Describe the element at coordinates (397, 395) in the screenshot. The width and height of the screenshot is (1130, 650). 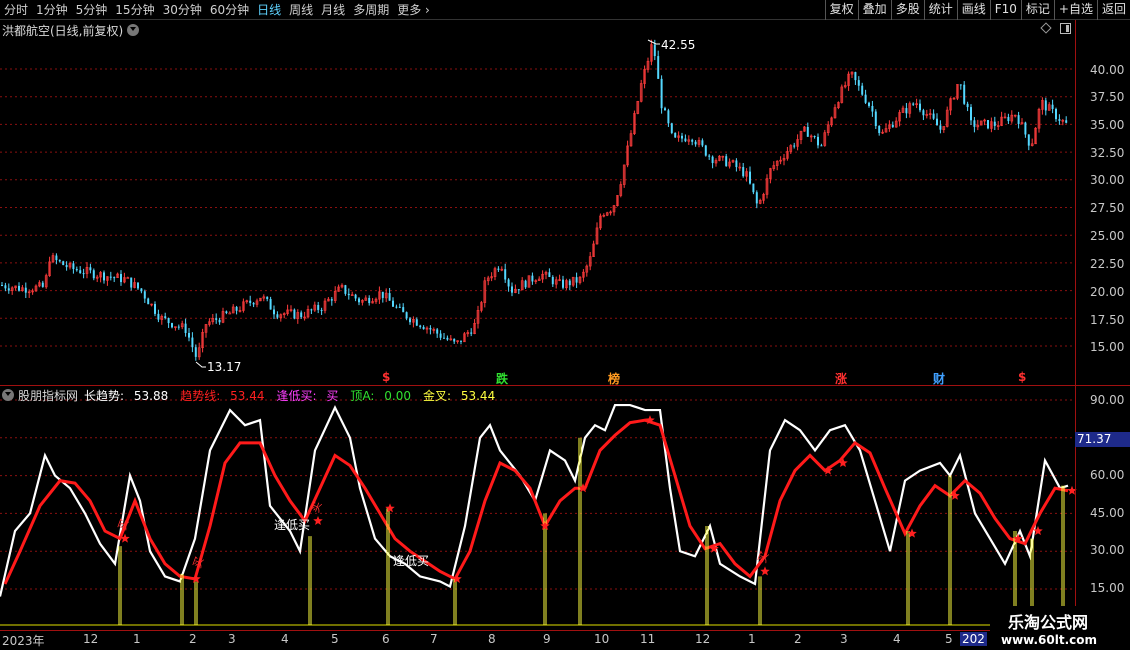
I see `readout-value: 0.00` at that location.